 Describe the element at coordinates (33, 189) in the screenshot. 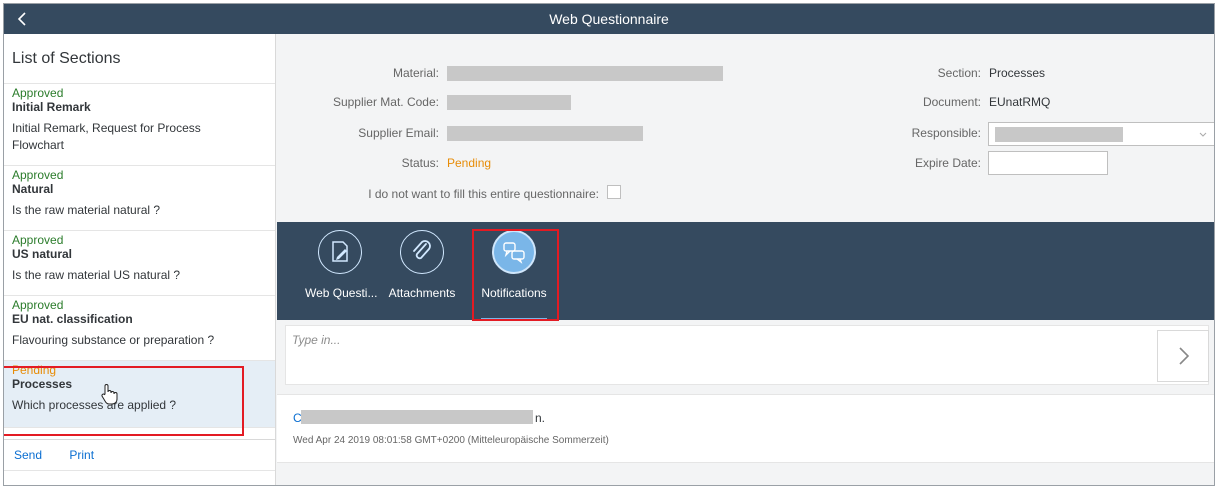

I see `section-name: Natural` at that location.